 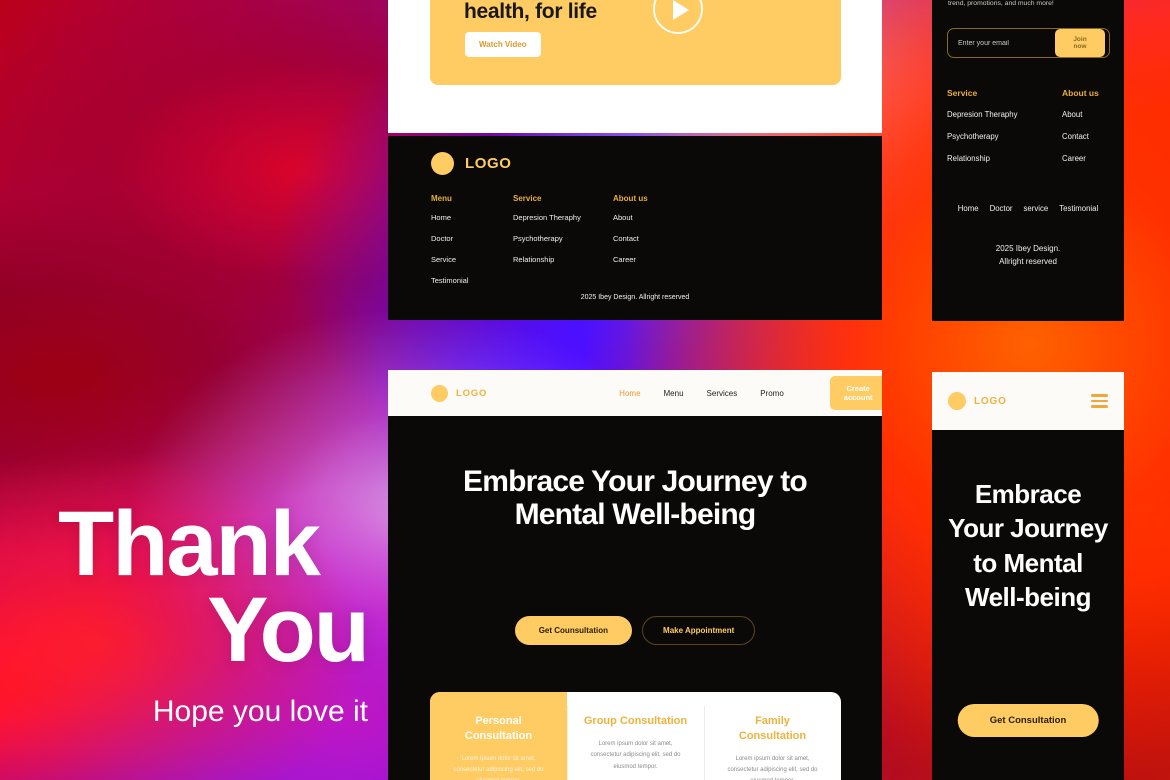 What do you see at coordinates (503, 44) in the screenshot?
I see `watch-video-button: Watch Video` at bounding box center [503, 44].